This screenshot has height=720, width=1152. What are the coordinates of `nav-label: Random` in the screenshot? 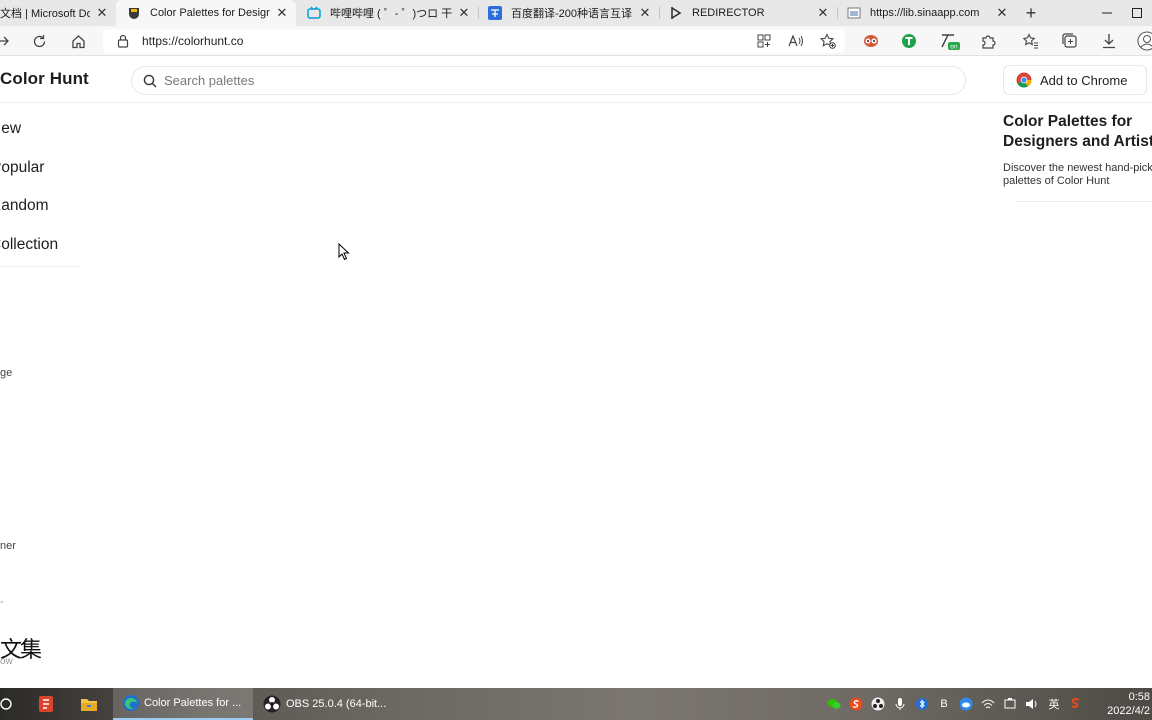 It's located at (24, 205).